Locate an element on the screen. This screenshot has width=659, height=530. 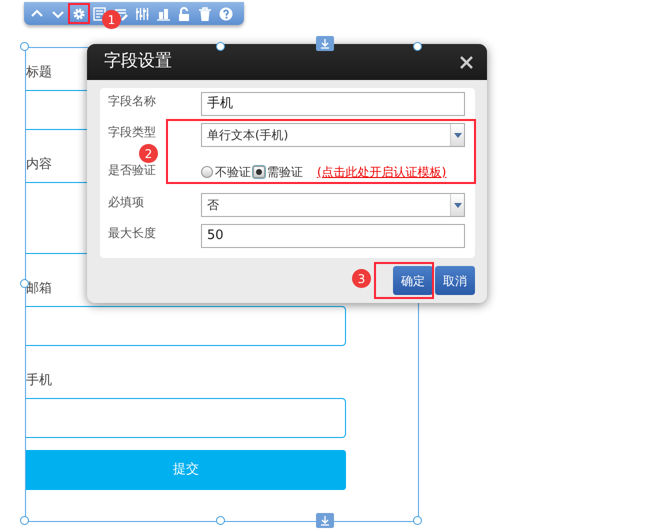
field-label: 最大长度 is located at coordinates (132, 233).